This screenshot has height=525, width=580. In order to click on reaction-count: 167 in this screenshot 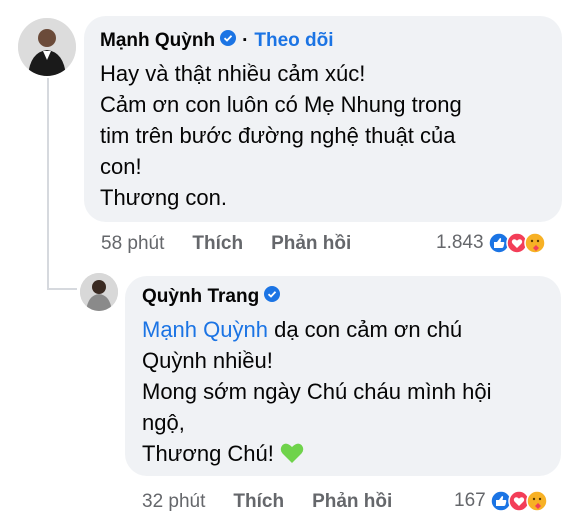, I will do `click(470, 500)`.